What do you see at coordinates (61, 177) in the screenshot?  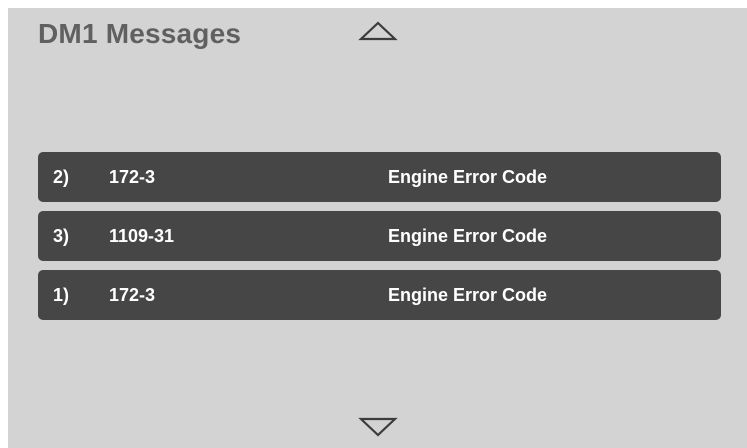 I see `message-index: 2)` at bounding box center [61, 177].